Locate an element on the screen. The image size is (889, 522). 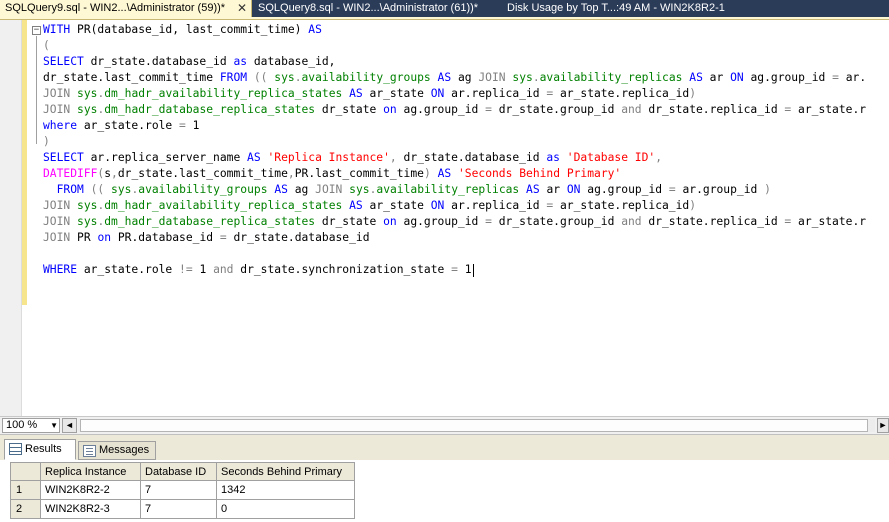
code-token: and is located at coordinates (223, 269).